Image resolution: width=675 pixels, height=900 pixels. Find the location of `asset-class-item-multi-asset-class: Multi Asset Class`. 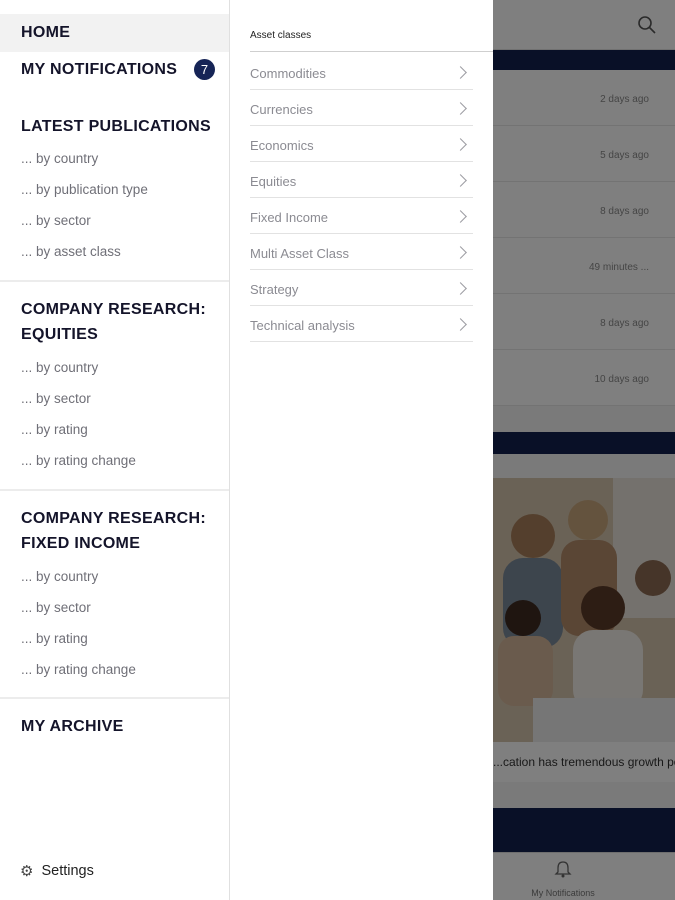

asset-class-item-multi-asset-class: Multi Asset Class is located at coordinates (361, 252).